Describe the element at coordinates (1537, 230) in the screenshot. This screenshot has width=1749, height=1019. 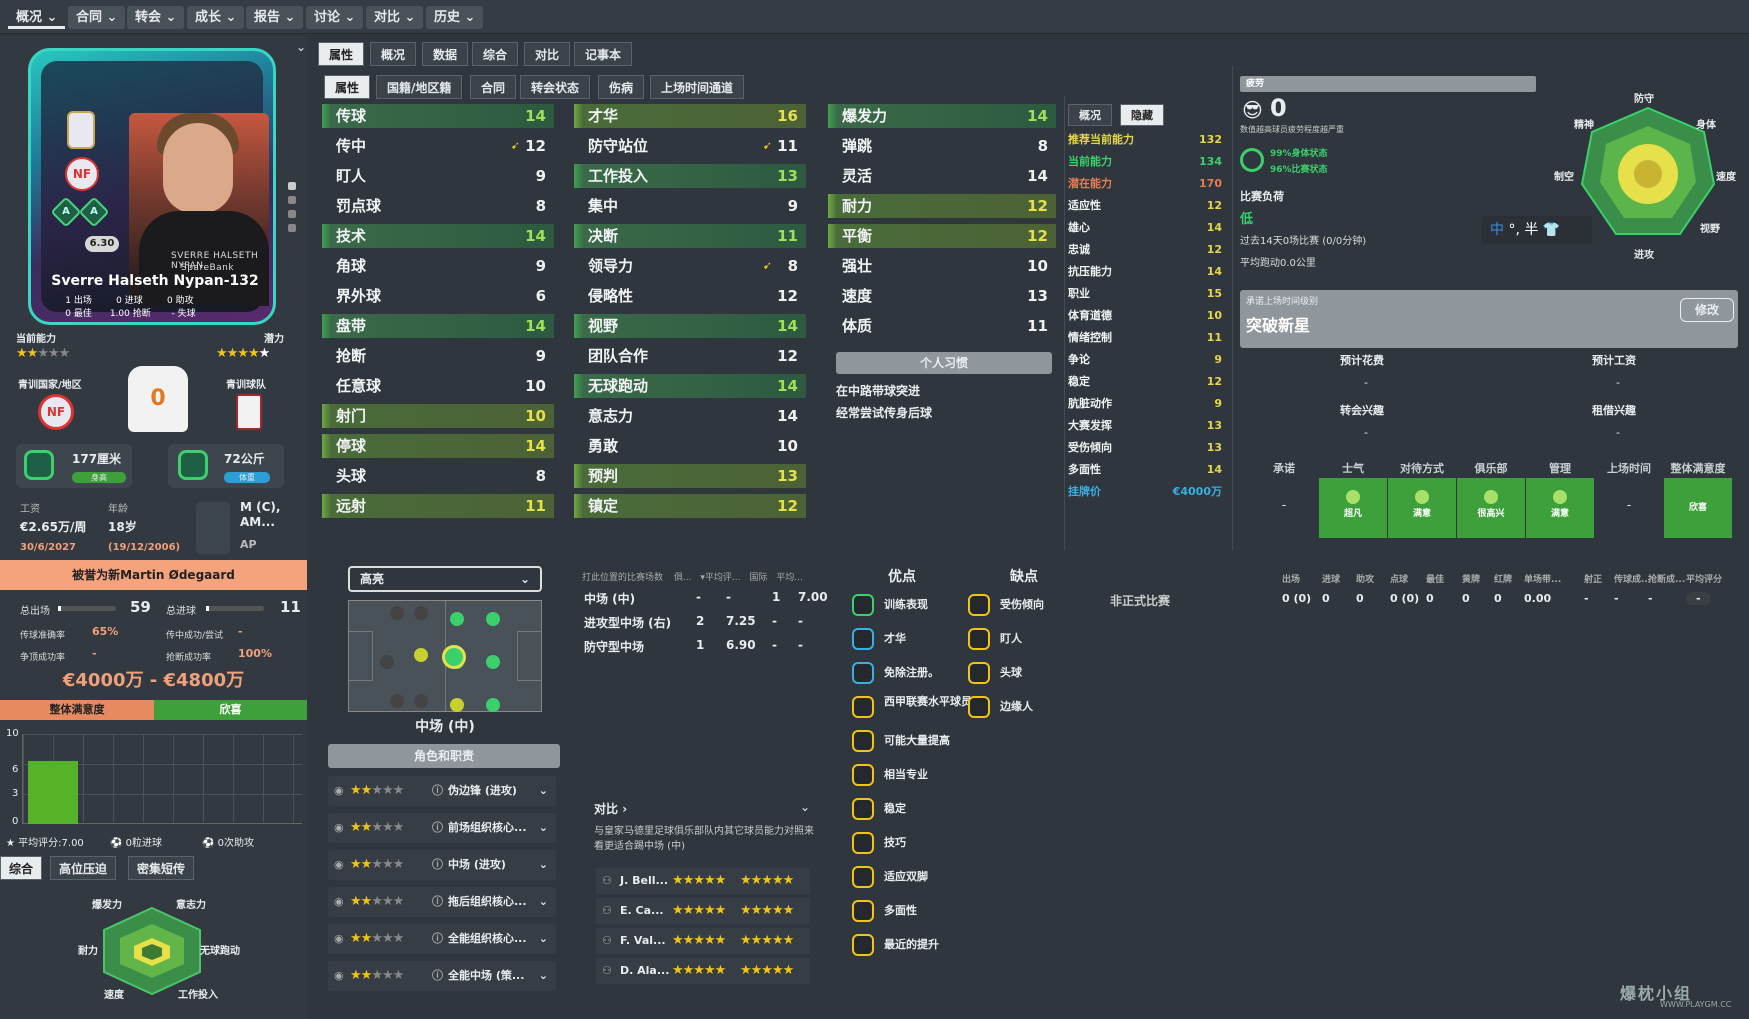
I see `ime-toolbar: 中 °, 半 👕` at that location.